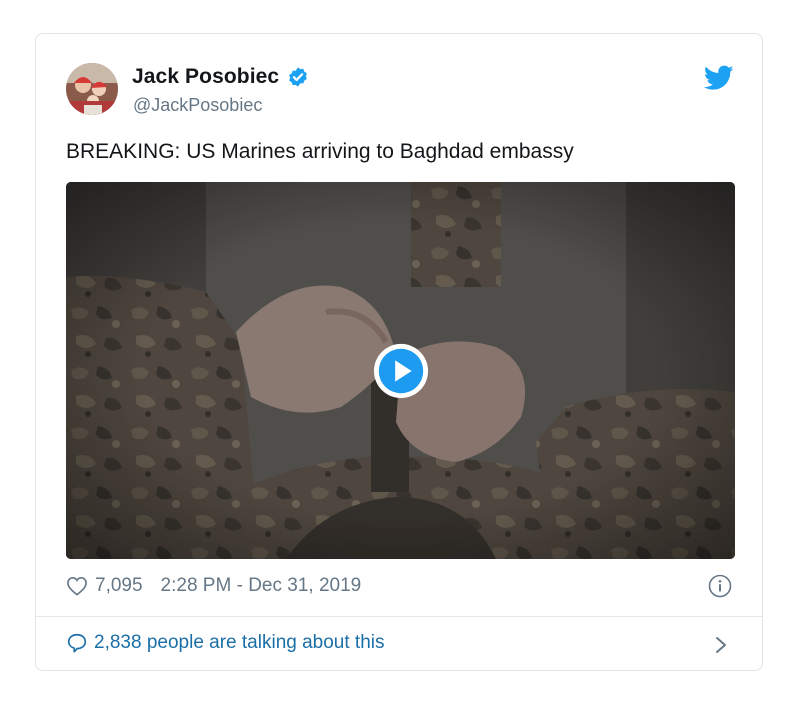 The height and width of the screenshot is (724, 800). I want to click on avatar, so click(92, 89).